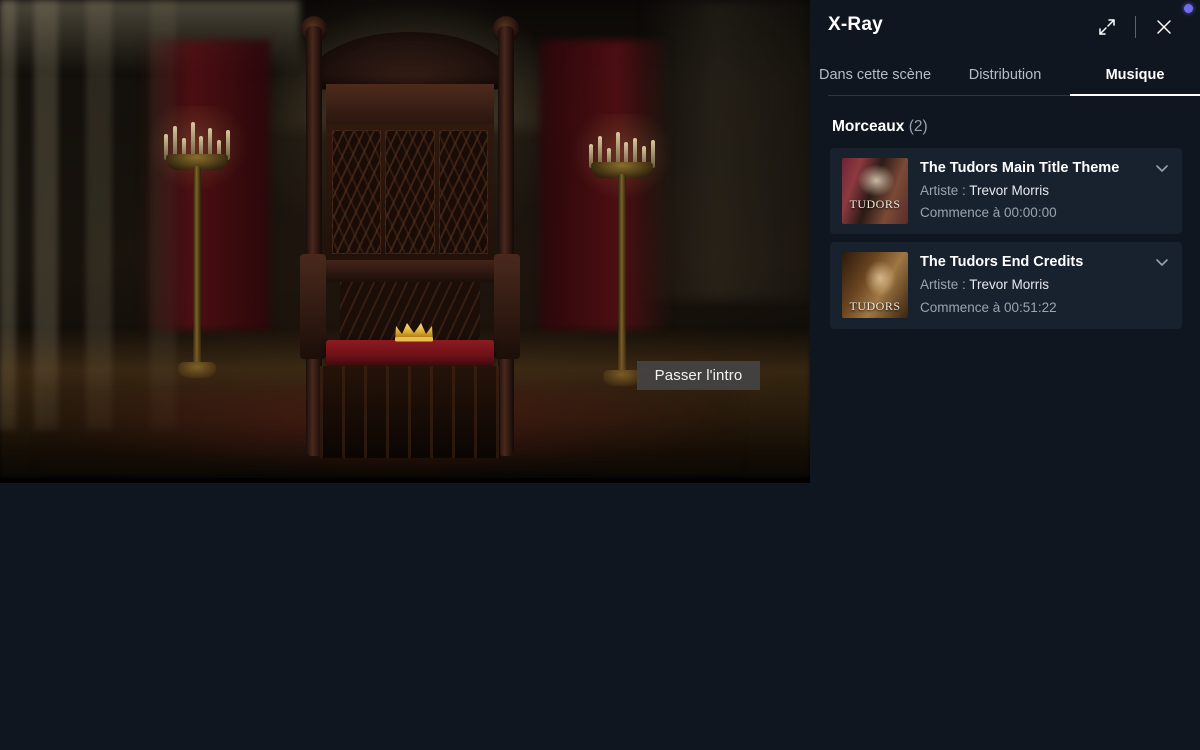 This screenshot has width=1200, height=750. Describe the element at coordinates (410, 61) in the screenshot. I see `throne-canopy` at that location.